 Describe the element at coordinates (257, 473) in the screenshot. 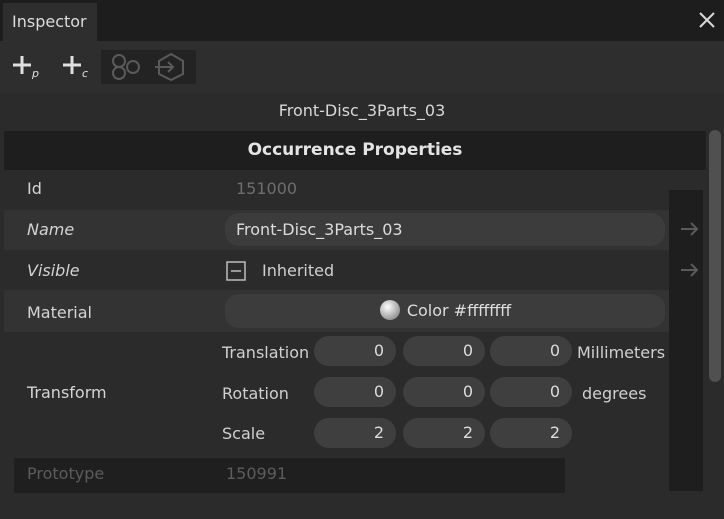

I see `prototype-value: 150991` at that location.